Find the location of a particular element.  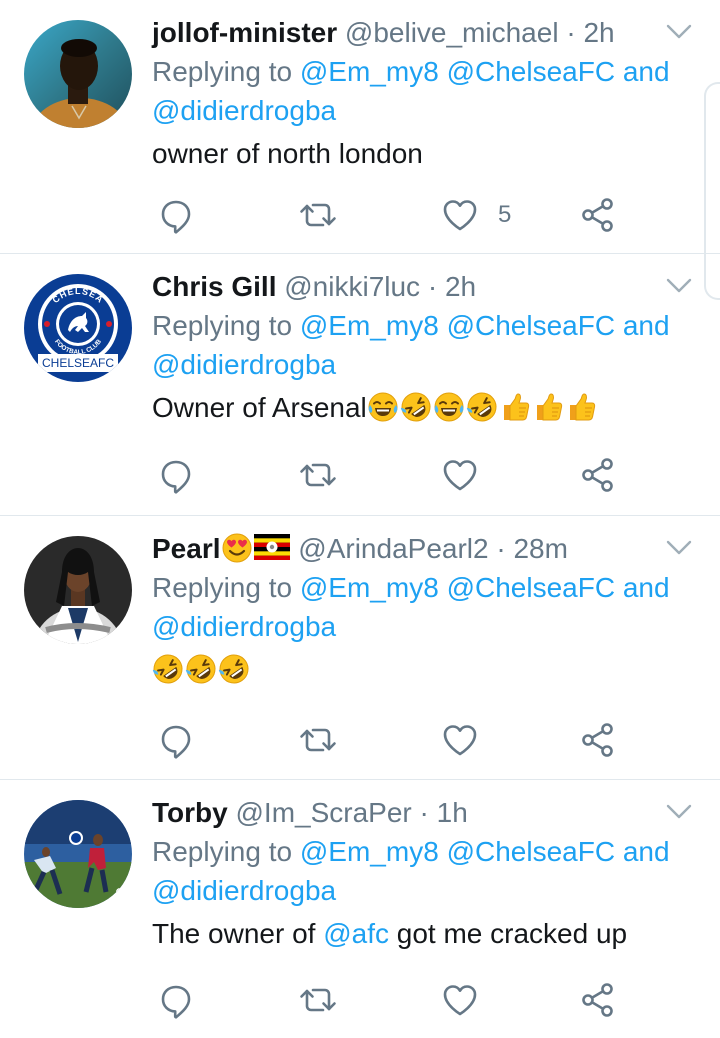

like-button: 5 is located at coordinates (475, 215).